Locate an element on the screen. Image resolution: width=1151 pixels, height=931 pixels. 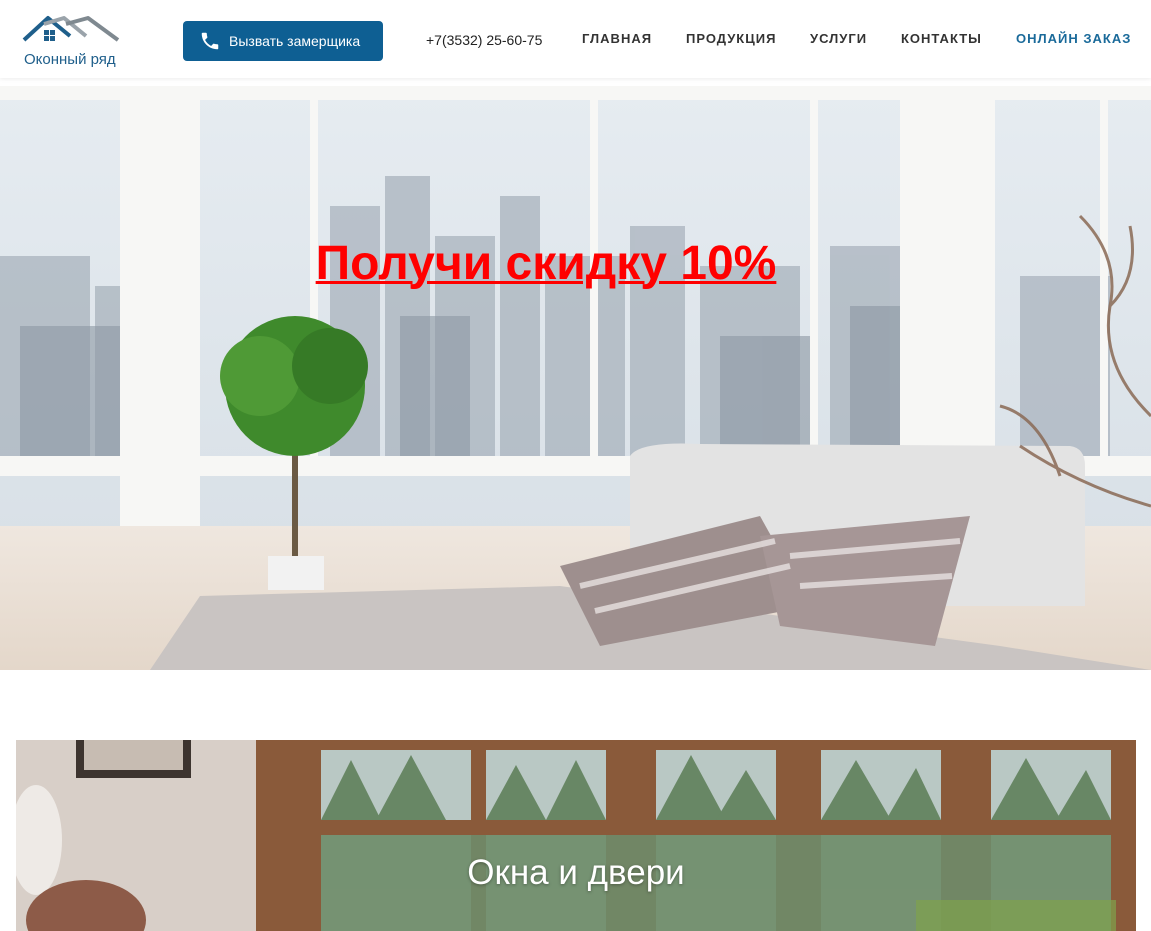
nav-item-products: ПРОДУКЦИЯ is located at coordinates (731, 38).